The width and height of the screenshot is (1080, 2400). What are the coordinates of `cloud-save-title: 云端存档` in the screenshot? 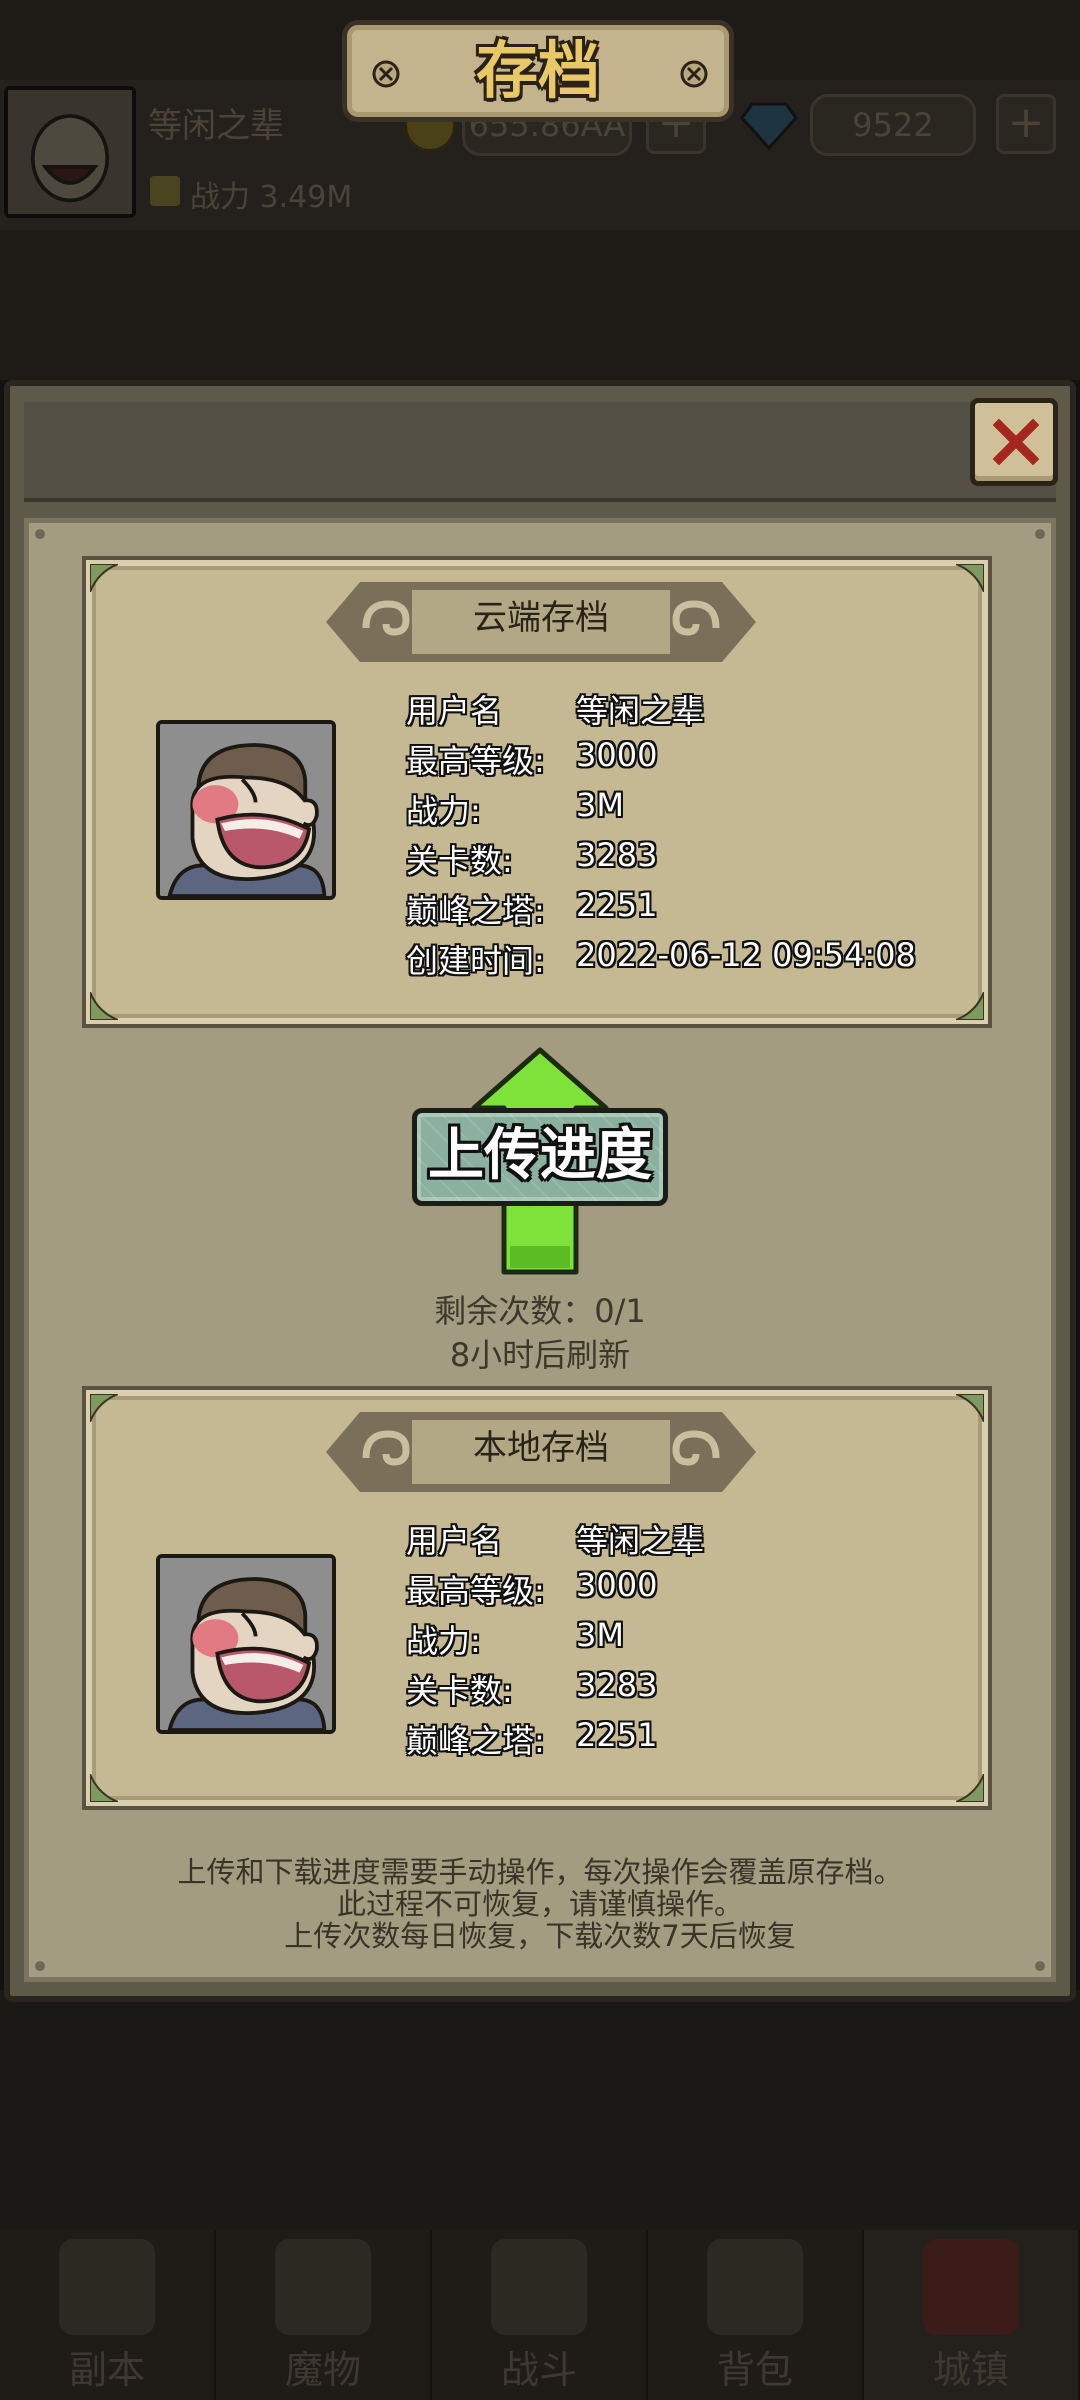 It's located at (541, 618).